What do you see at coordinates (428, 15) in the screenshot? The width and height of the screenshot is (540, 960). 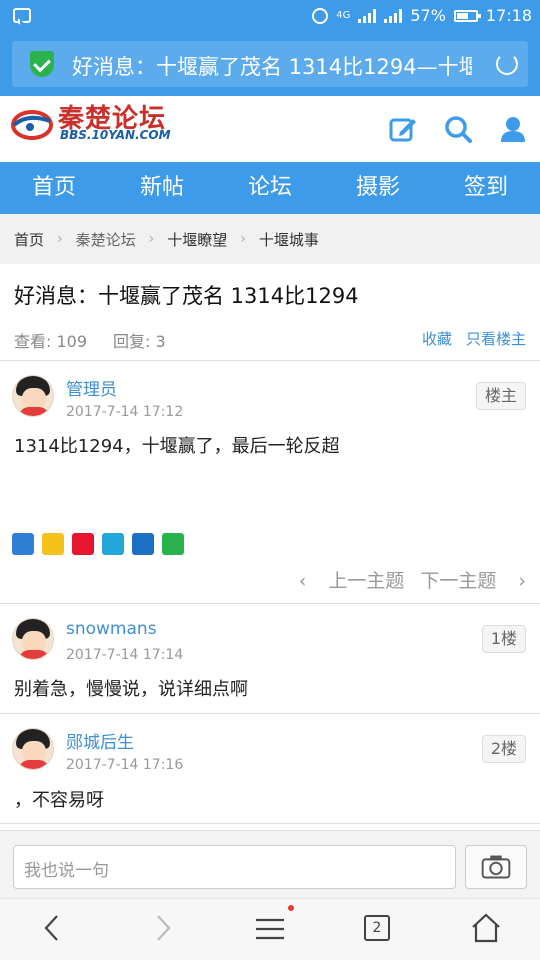 I see `battery-percent: 57%` at bounding box center [428, 15].